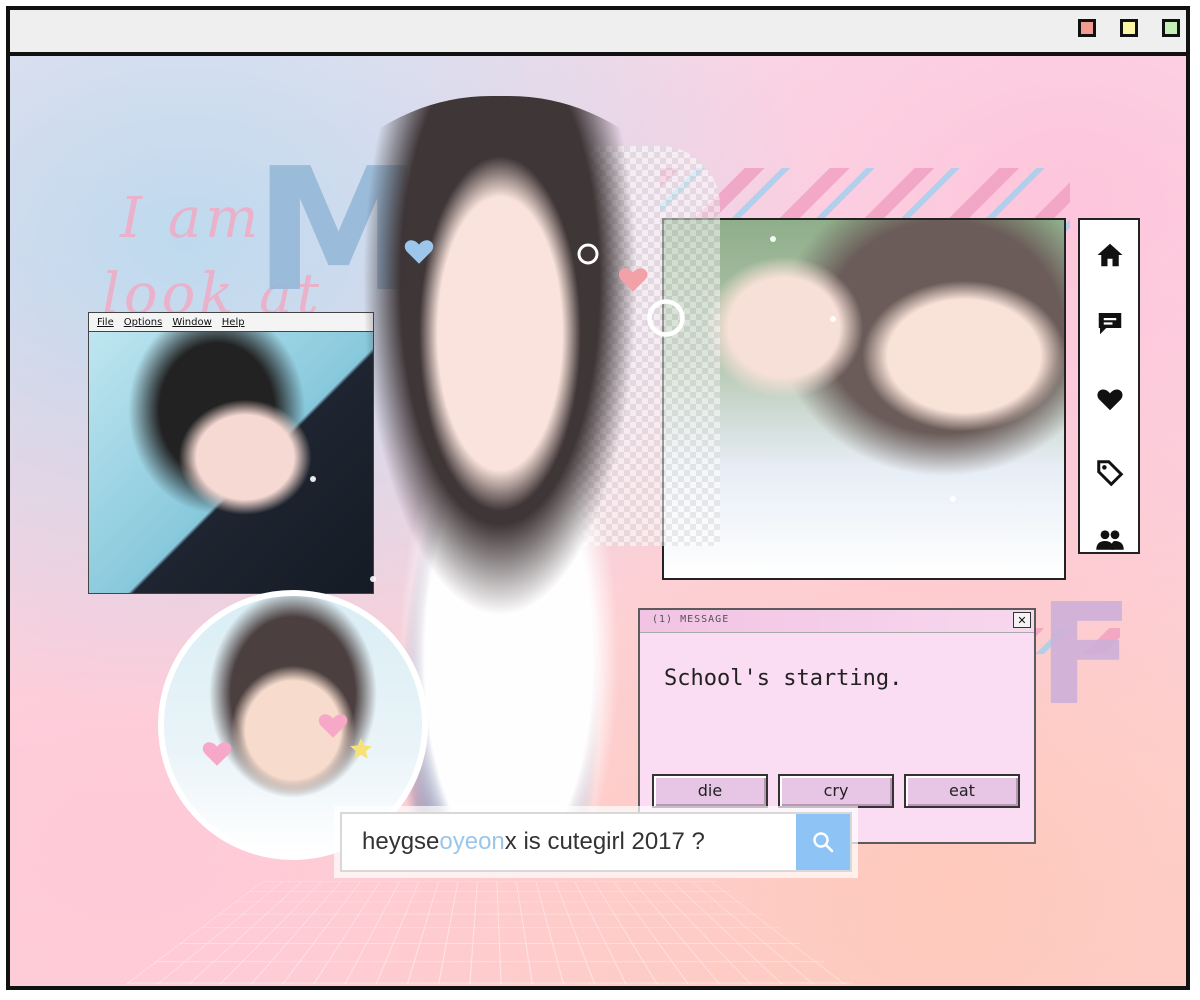 The image size is (1200, 1000). Describe the element at coordinates (333, 726) in the screenshot. I see `pink-heart-sticker-icon` at that location.